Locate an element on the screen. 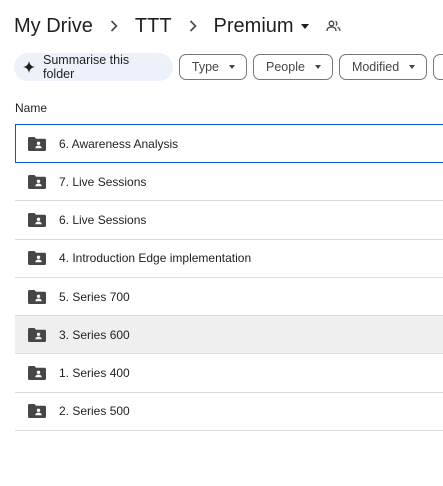  summarise-label: Summarise this folder is located at coordinates (86, 67).